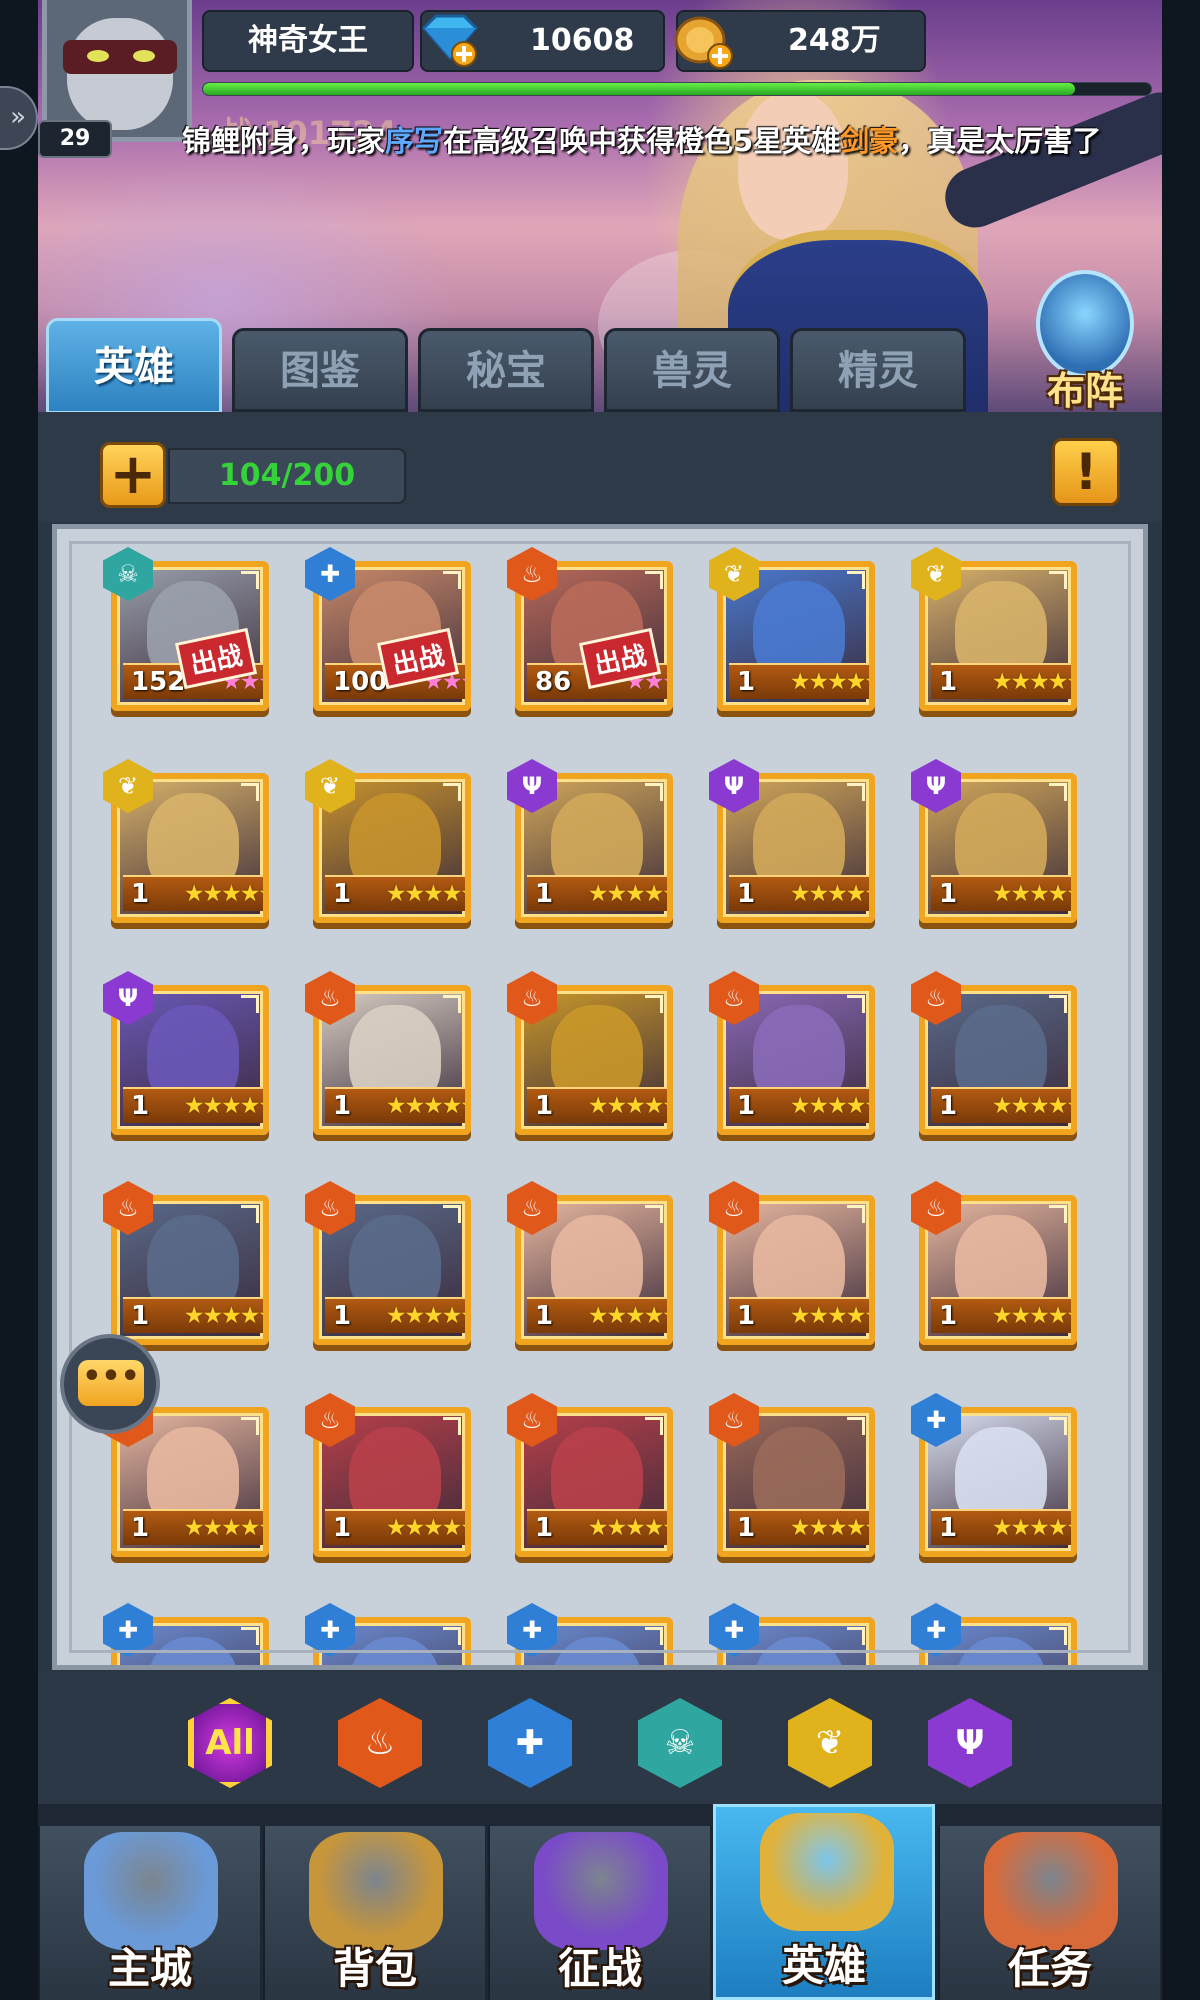  I want to click on castle-icon, so click(151, 1891).